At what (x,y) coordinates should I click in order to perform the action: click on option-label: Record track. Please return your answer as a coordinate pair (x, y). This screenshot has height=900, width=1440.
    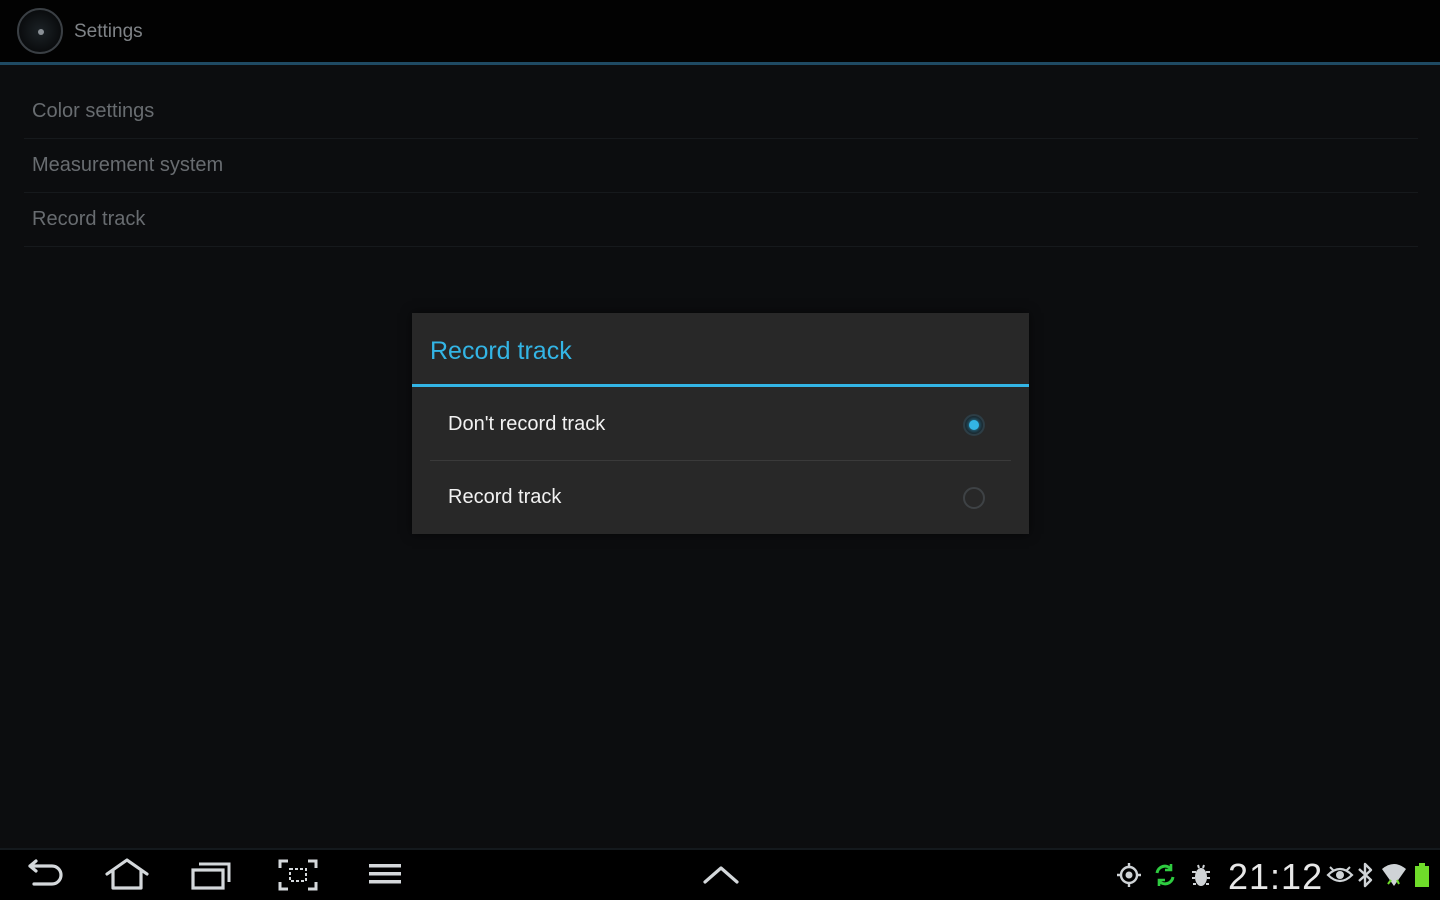
    Looking at the image, I should click on (505, 497).